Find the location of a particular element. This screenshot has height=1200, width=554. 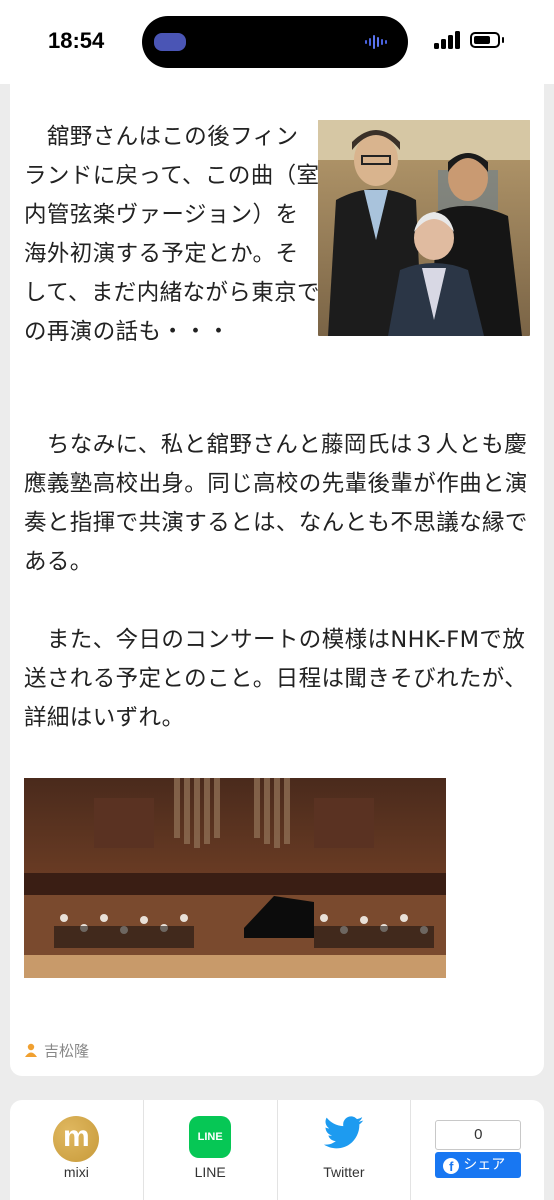

battery-icon is located at coordinates (485, 40).